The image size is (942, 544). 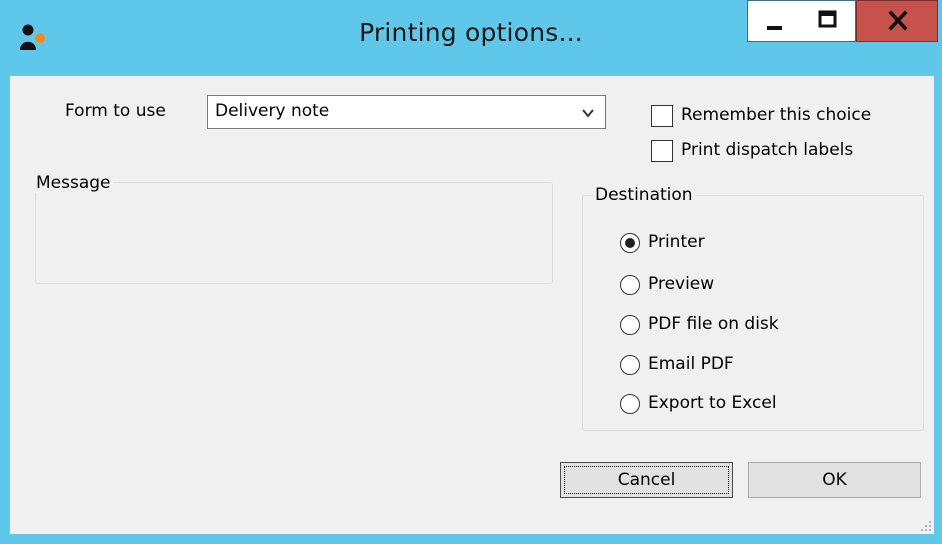 I want to click on focus-rectangle, so click(x=646, y=480).